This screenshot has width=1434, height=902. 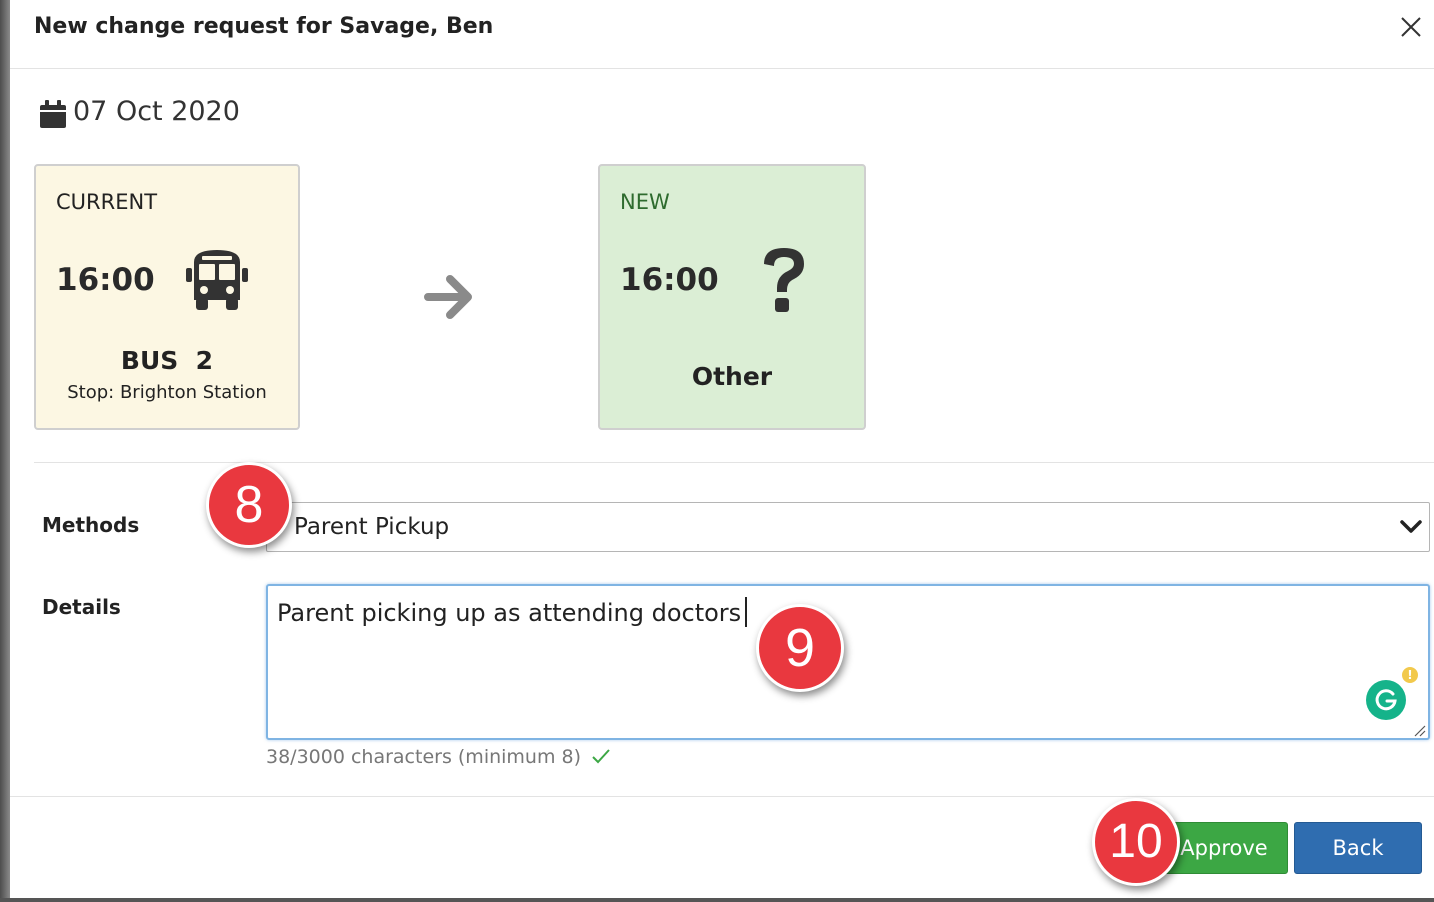 What do you see at coordinates (217, 281) in the screenshot?
I see `bus-icon` at bounding box center [217, 281].